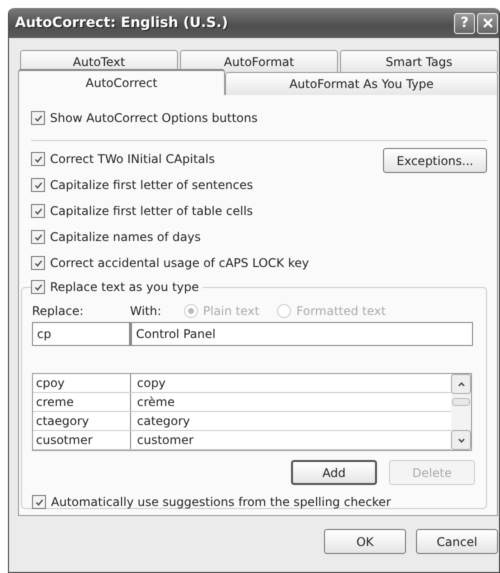  Describe the element at coordinates (365, 541) in the screenshot. I see `ok-button: OK` at that location.